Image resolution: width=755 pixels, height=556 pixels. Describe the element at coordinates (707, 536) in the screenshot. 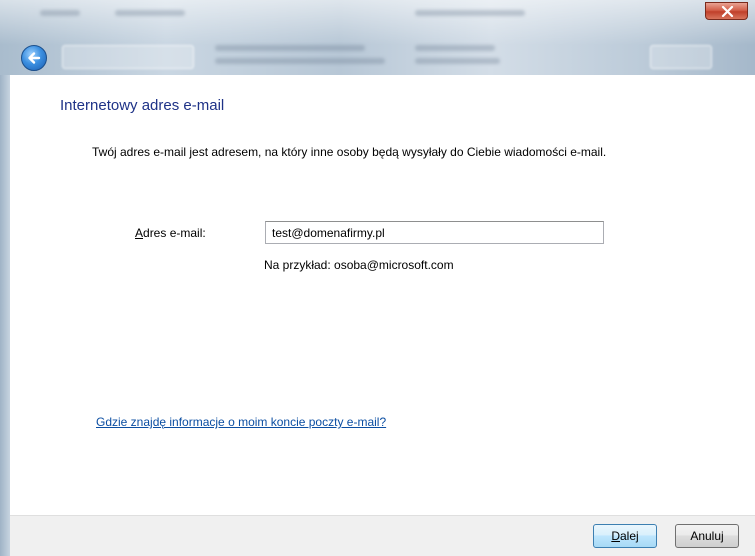

I see `cancel-button: Anuluj` at that location.